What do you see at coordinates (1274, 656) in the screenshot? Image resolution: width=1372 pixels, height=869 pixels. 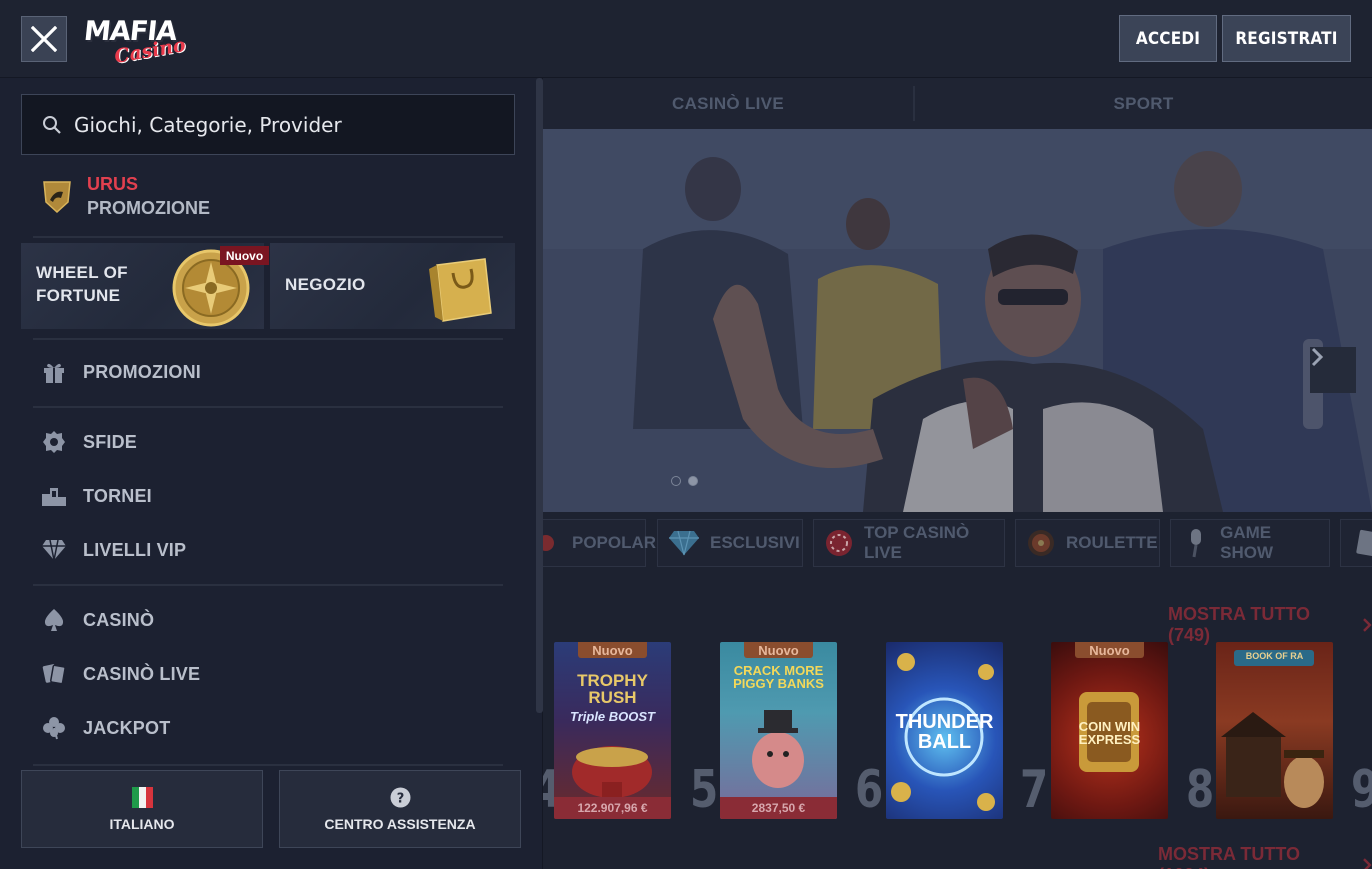 I see `game-title: BOOK OF RA` at bounding box center [1274, 656].